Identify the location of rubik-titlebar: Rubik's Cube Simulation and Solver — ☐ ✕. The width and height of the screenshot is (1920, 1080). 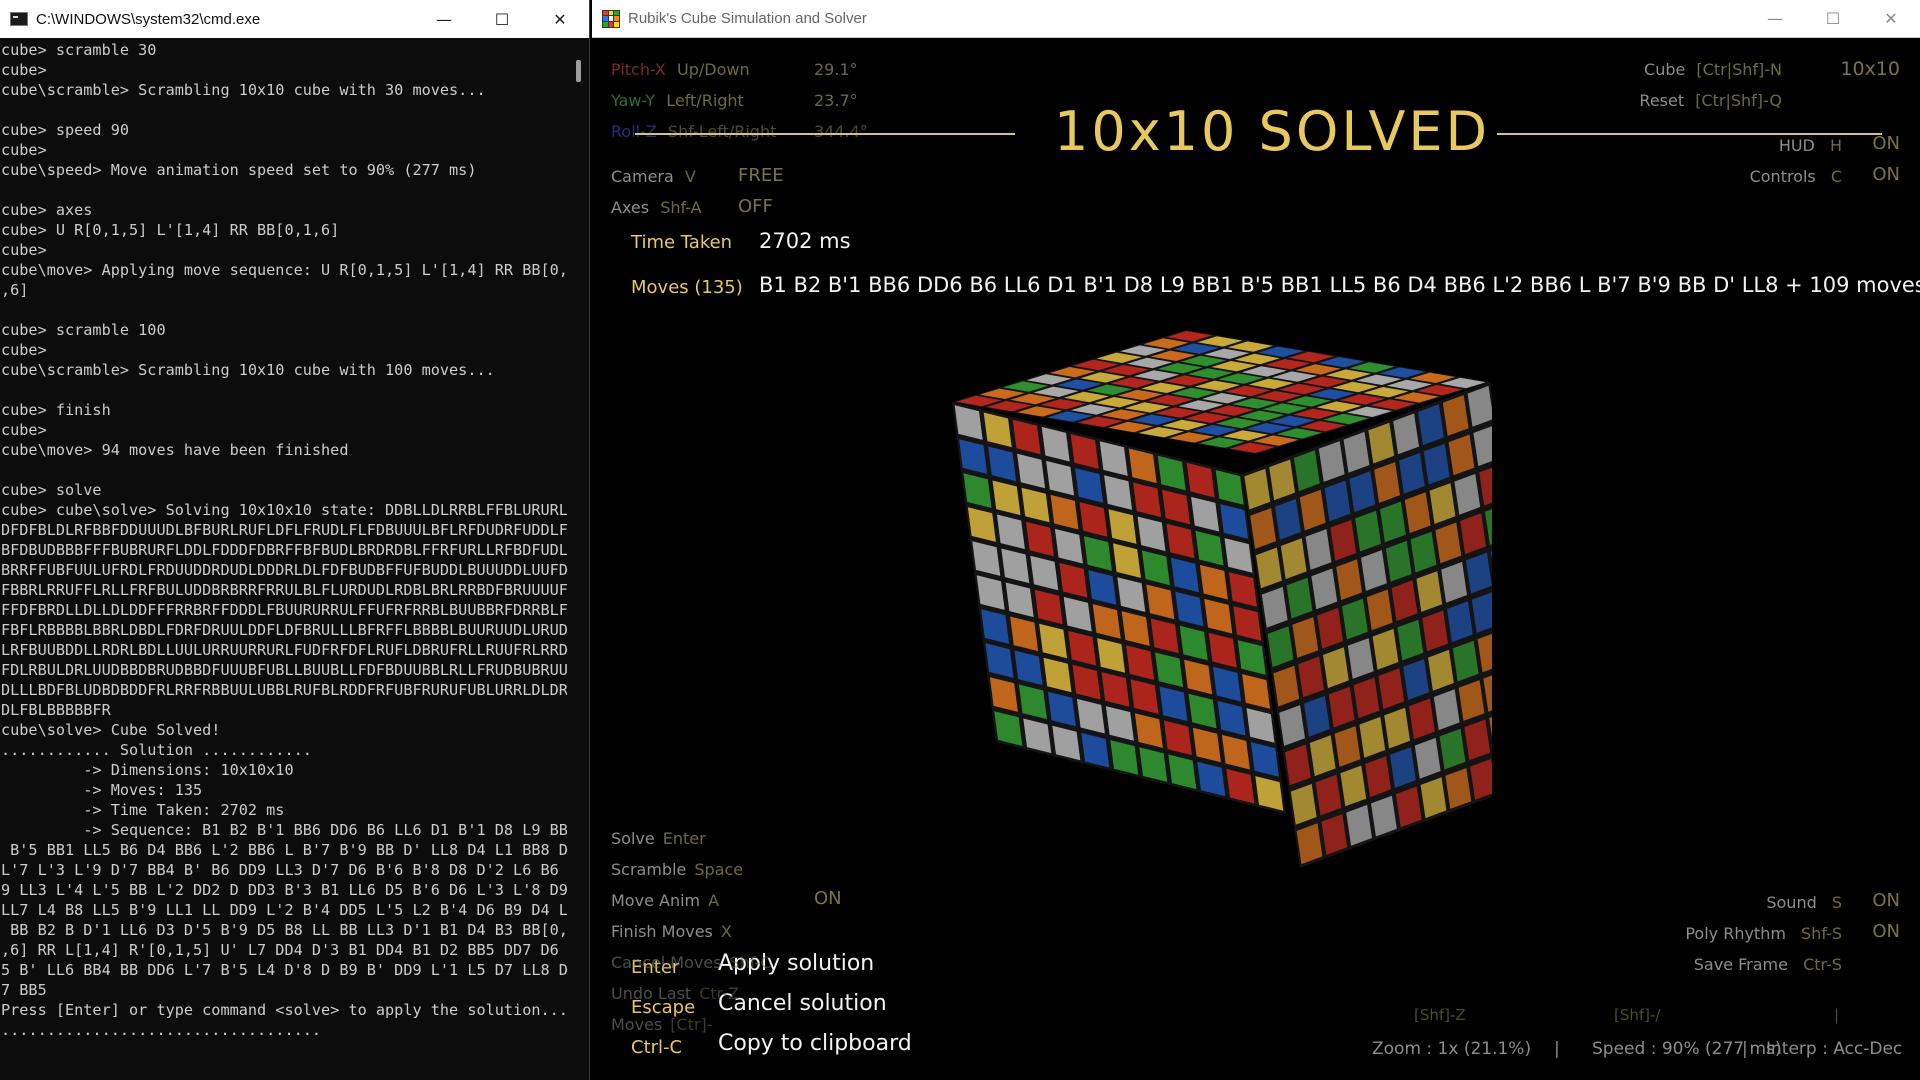
(1256, 19).